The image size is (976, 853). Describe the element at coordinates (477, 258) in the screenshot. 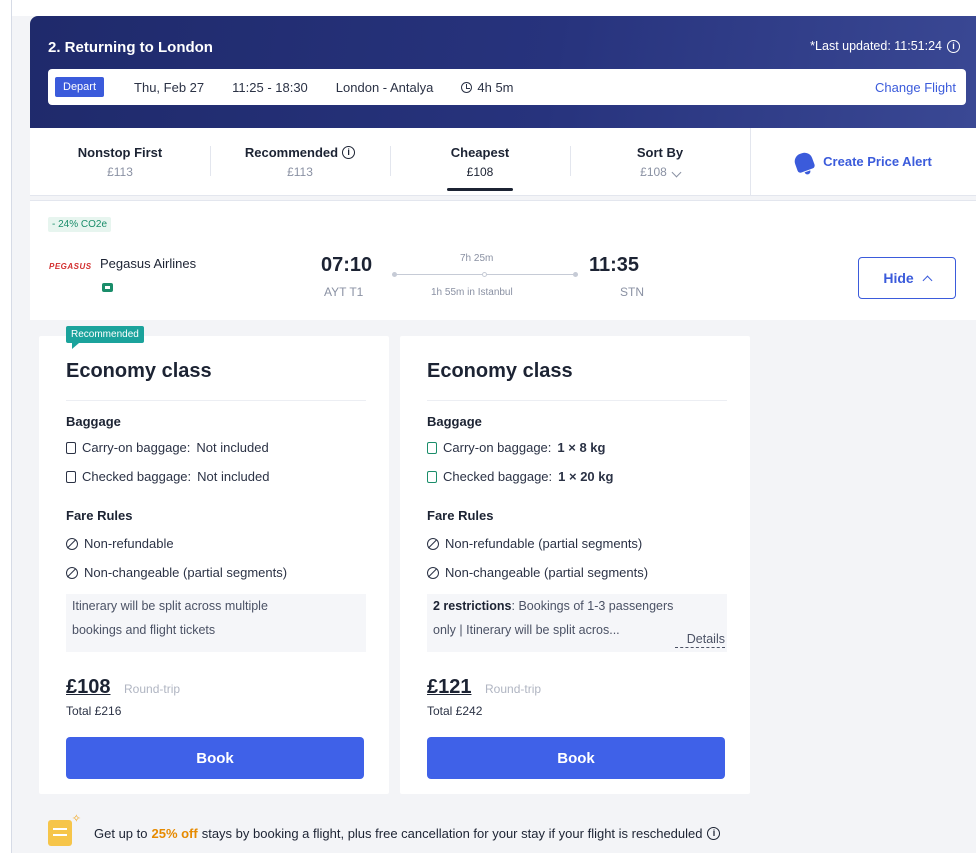

I see `flight-duration: 7h 25m` at that location.